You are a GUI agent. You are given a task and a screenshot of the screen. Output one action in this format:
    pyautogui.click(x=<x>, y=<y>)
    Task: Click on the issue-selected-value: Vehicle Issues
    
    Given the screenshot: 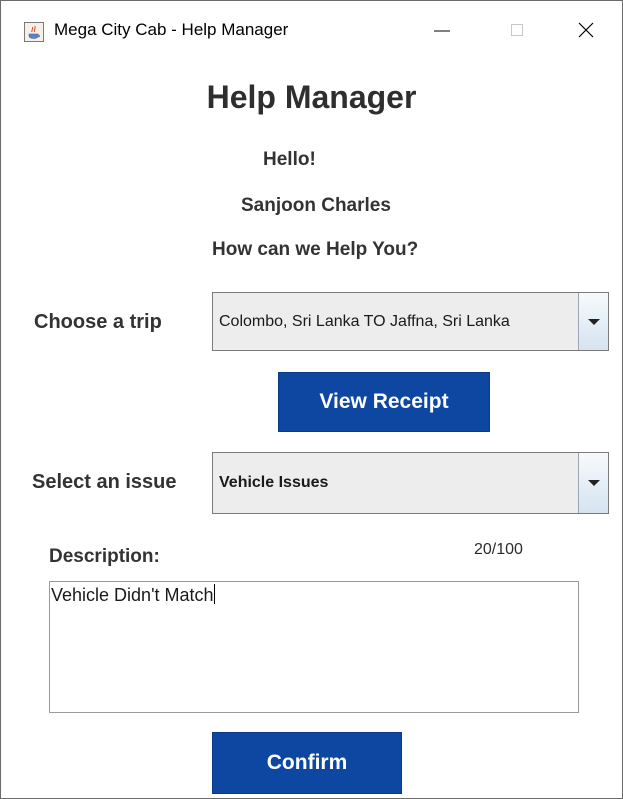 What is the action you would take?
    pyautogui.click(x=274, y=482)
    